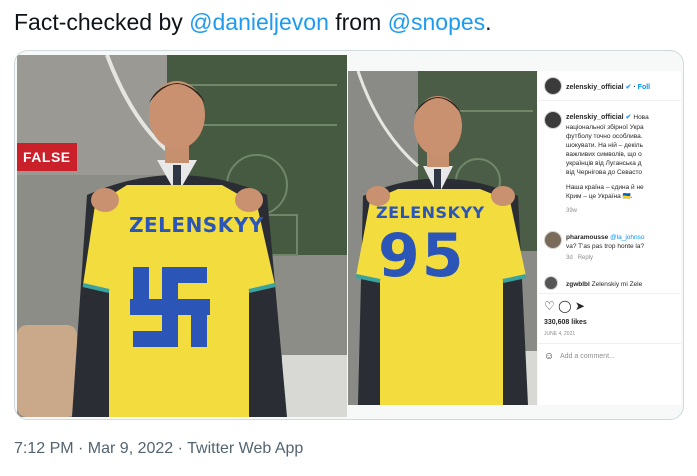  What do you see at coordinates (551, 283) in the screenshot?
I see `commenter-2-avatar` at bounding box center [551, 283].